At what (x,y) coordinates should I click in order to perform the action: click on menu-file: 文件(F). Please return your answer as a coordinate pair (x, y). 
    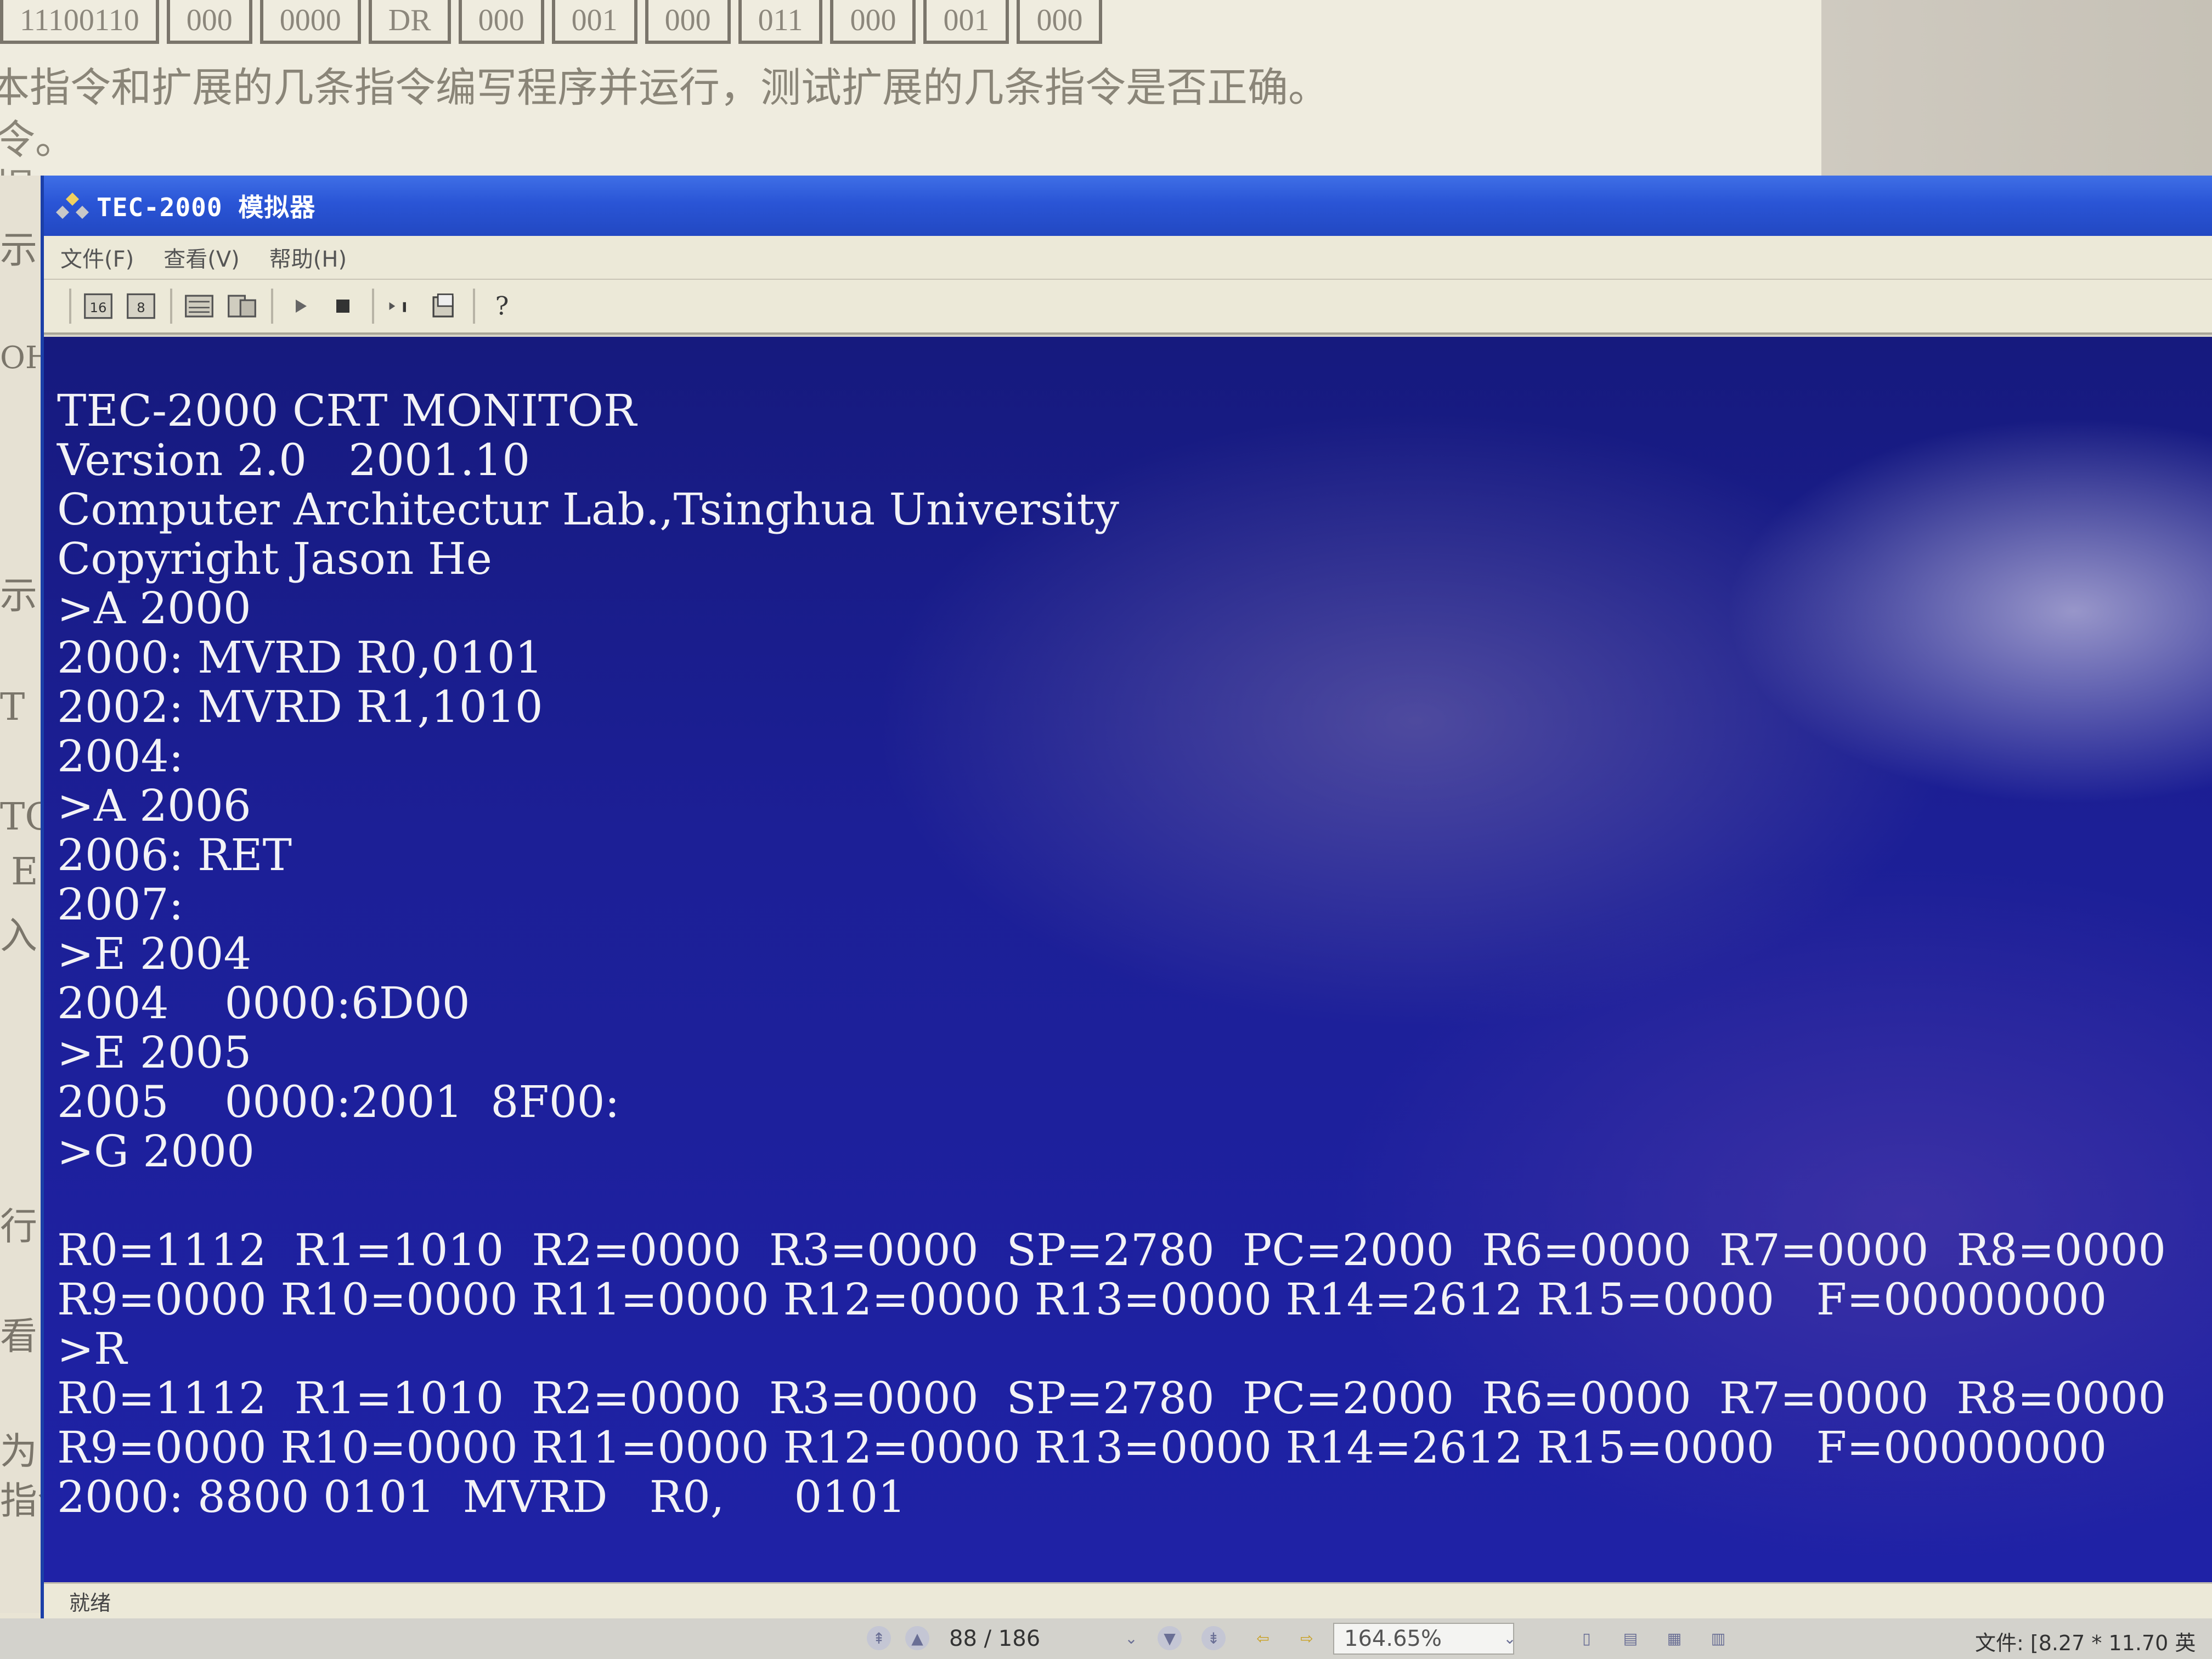
    Looking at the image, I should click on (97, 257).